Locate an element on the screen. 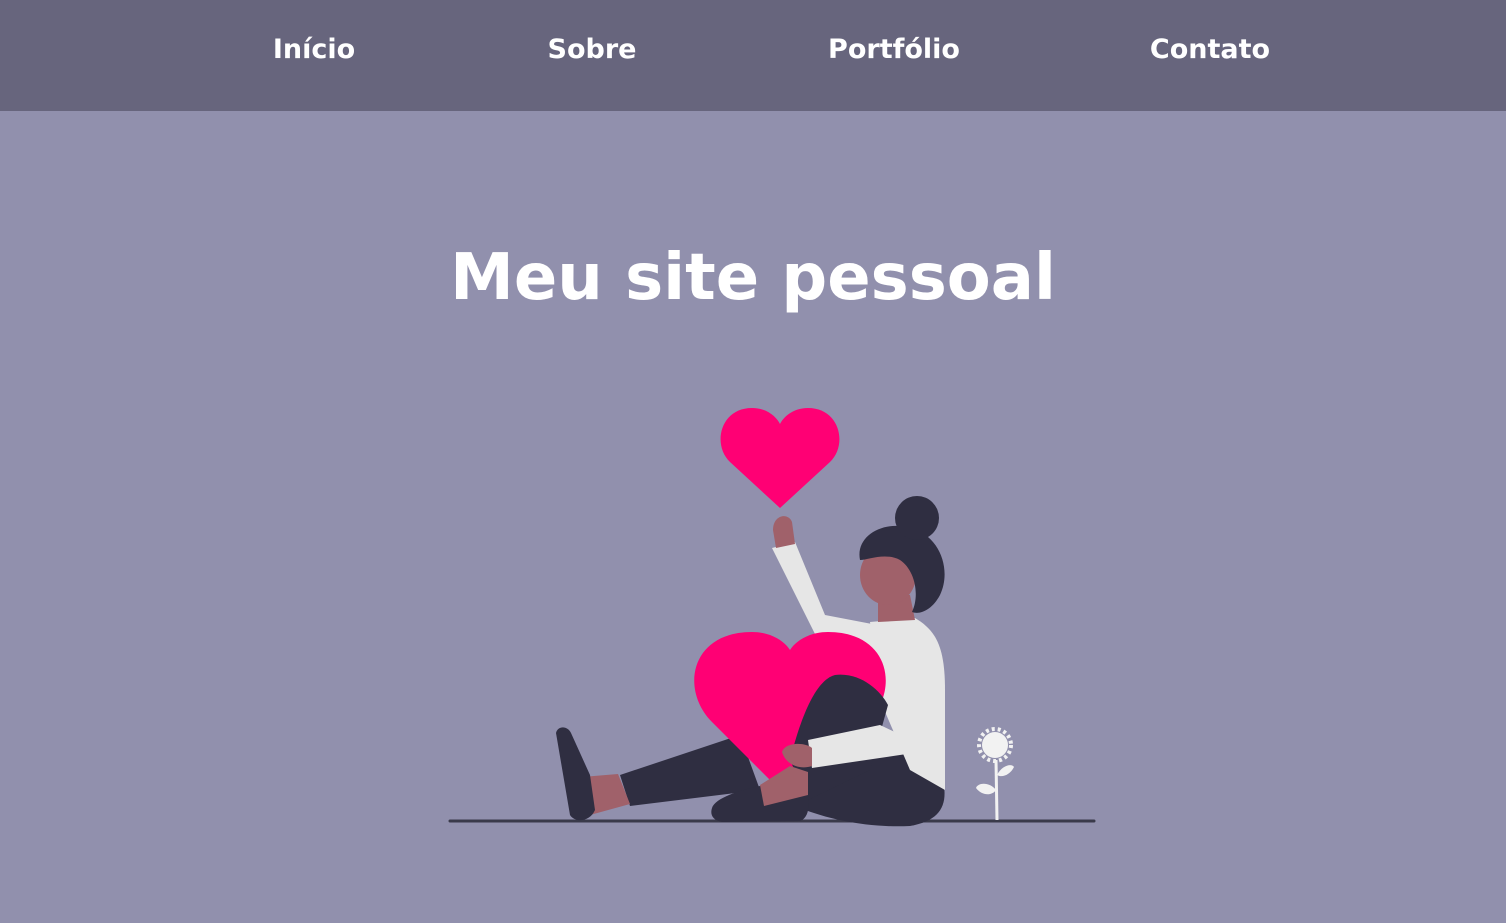  nav-link-sobre: Sobre is located at coordinates (592, 50).